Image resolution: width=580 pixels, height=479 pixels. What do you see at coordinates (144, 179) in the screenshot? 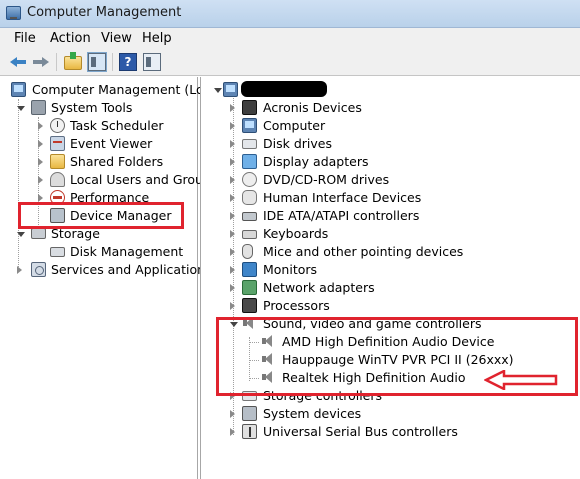
I see `tree-label: Local Users and Groups` at bounding box center [144, 179].